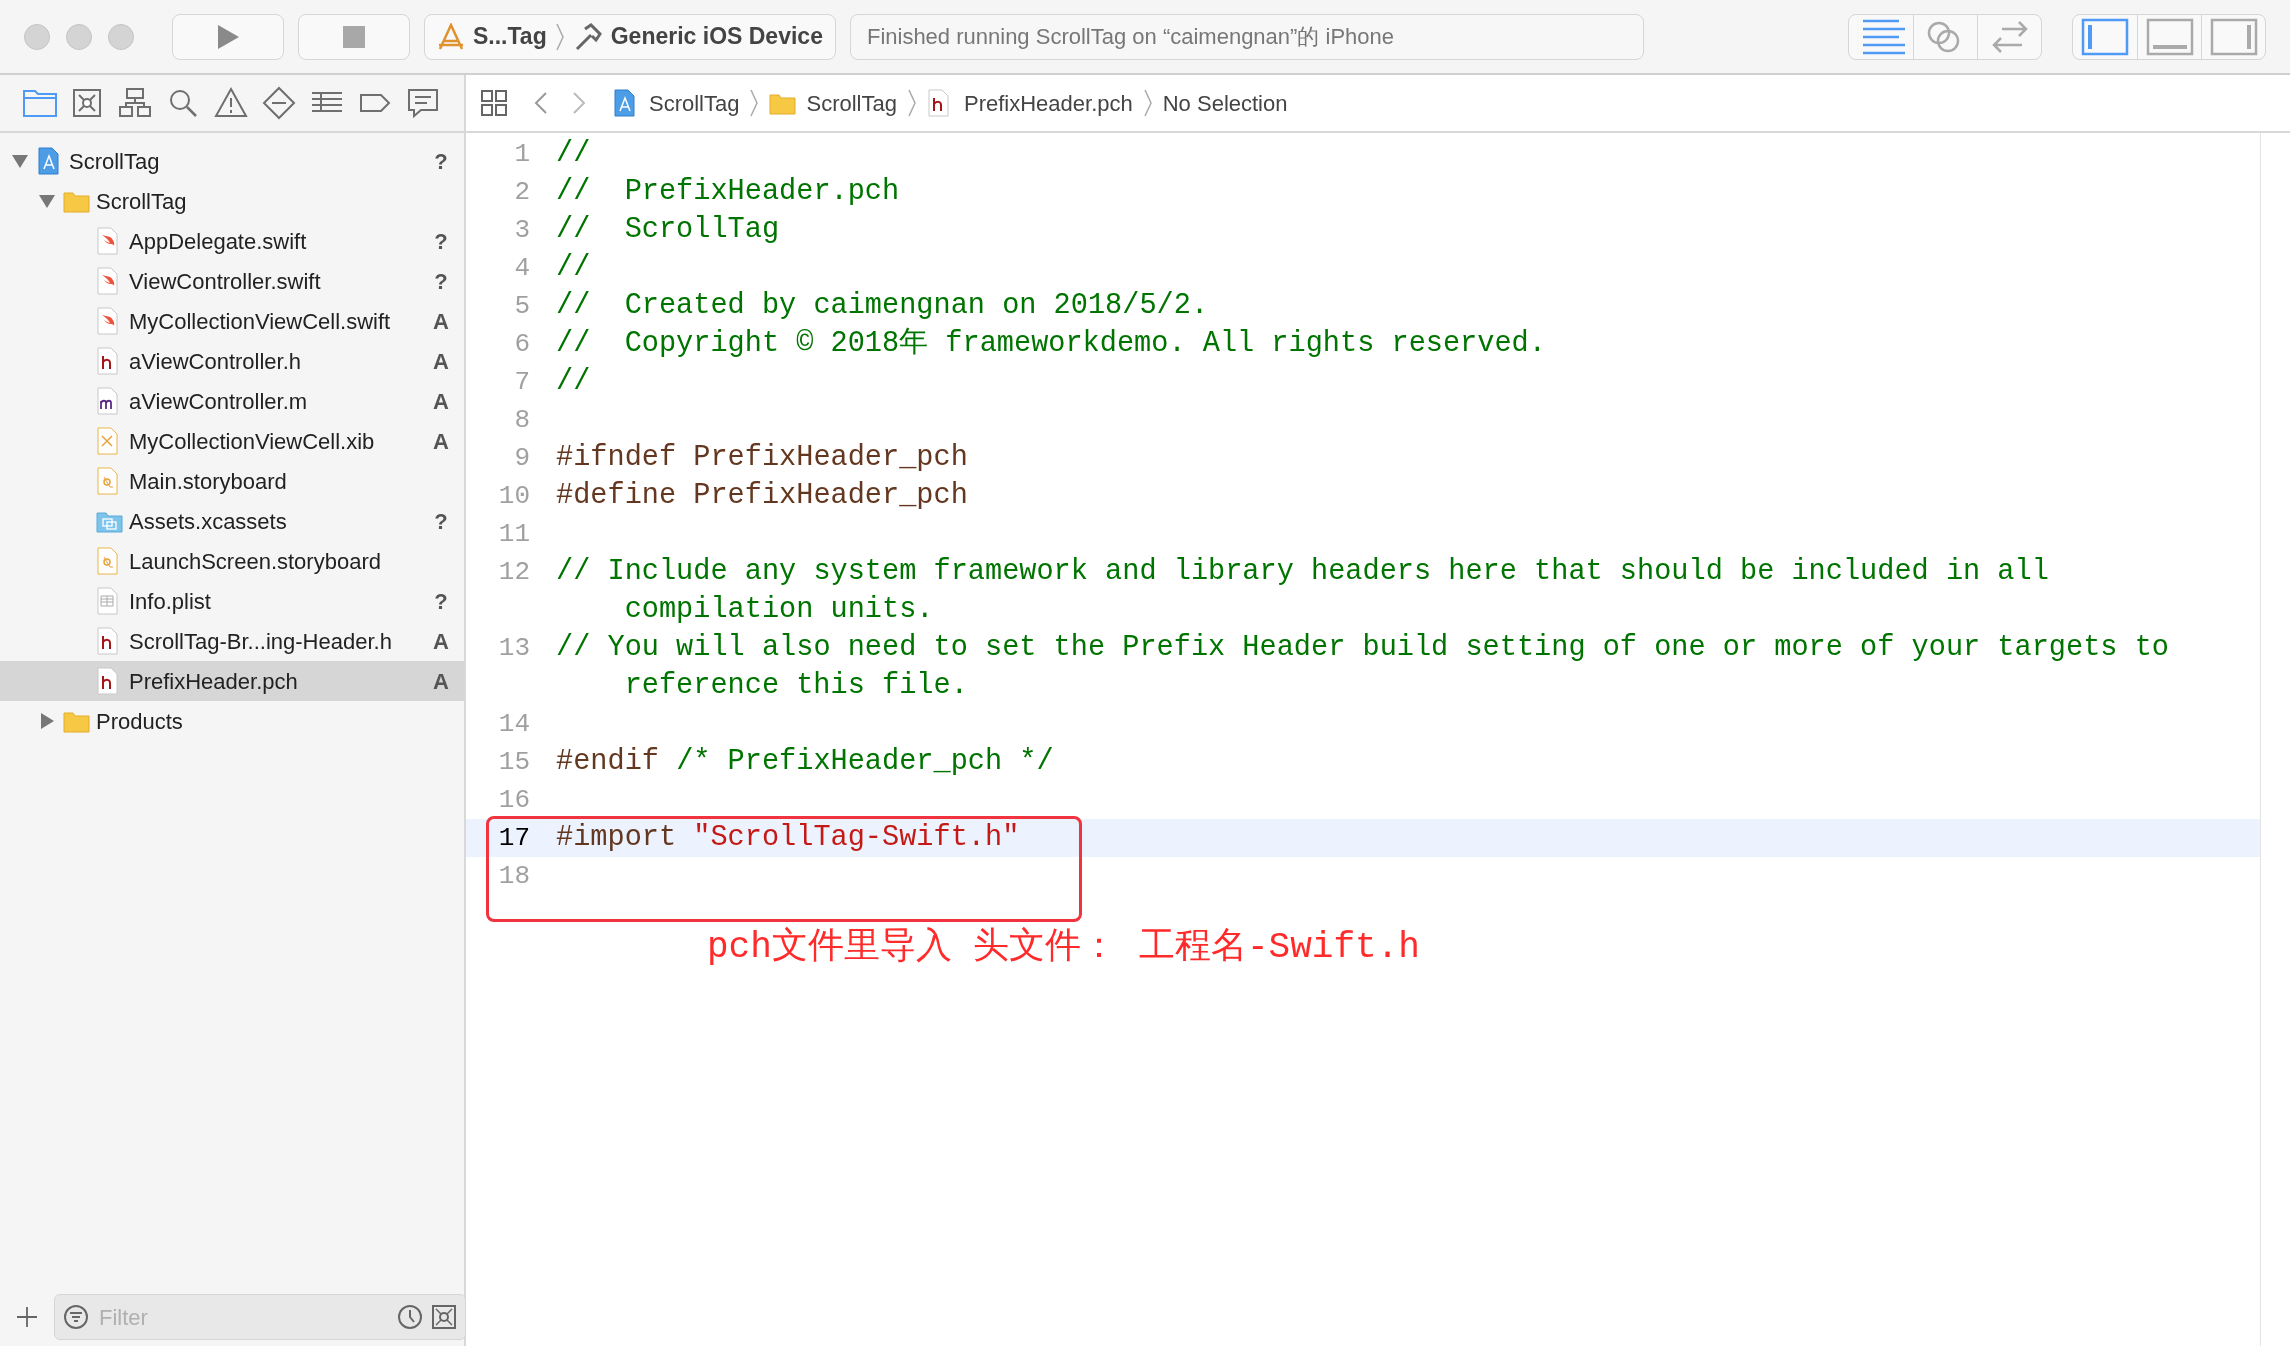  What do you see at coordinates (805, 762) in the screenshot?
I see `code-line: #endif /* PrefixHeader_pch */` at bounding box center [805, 762].